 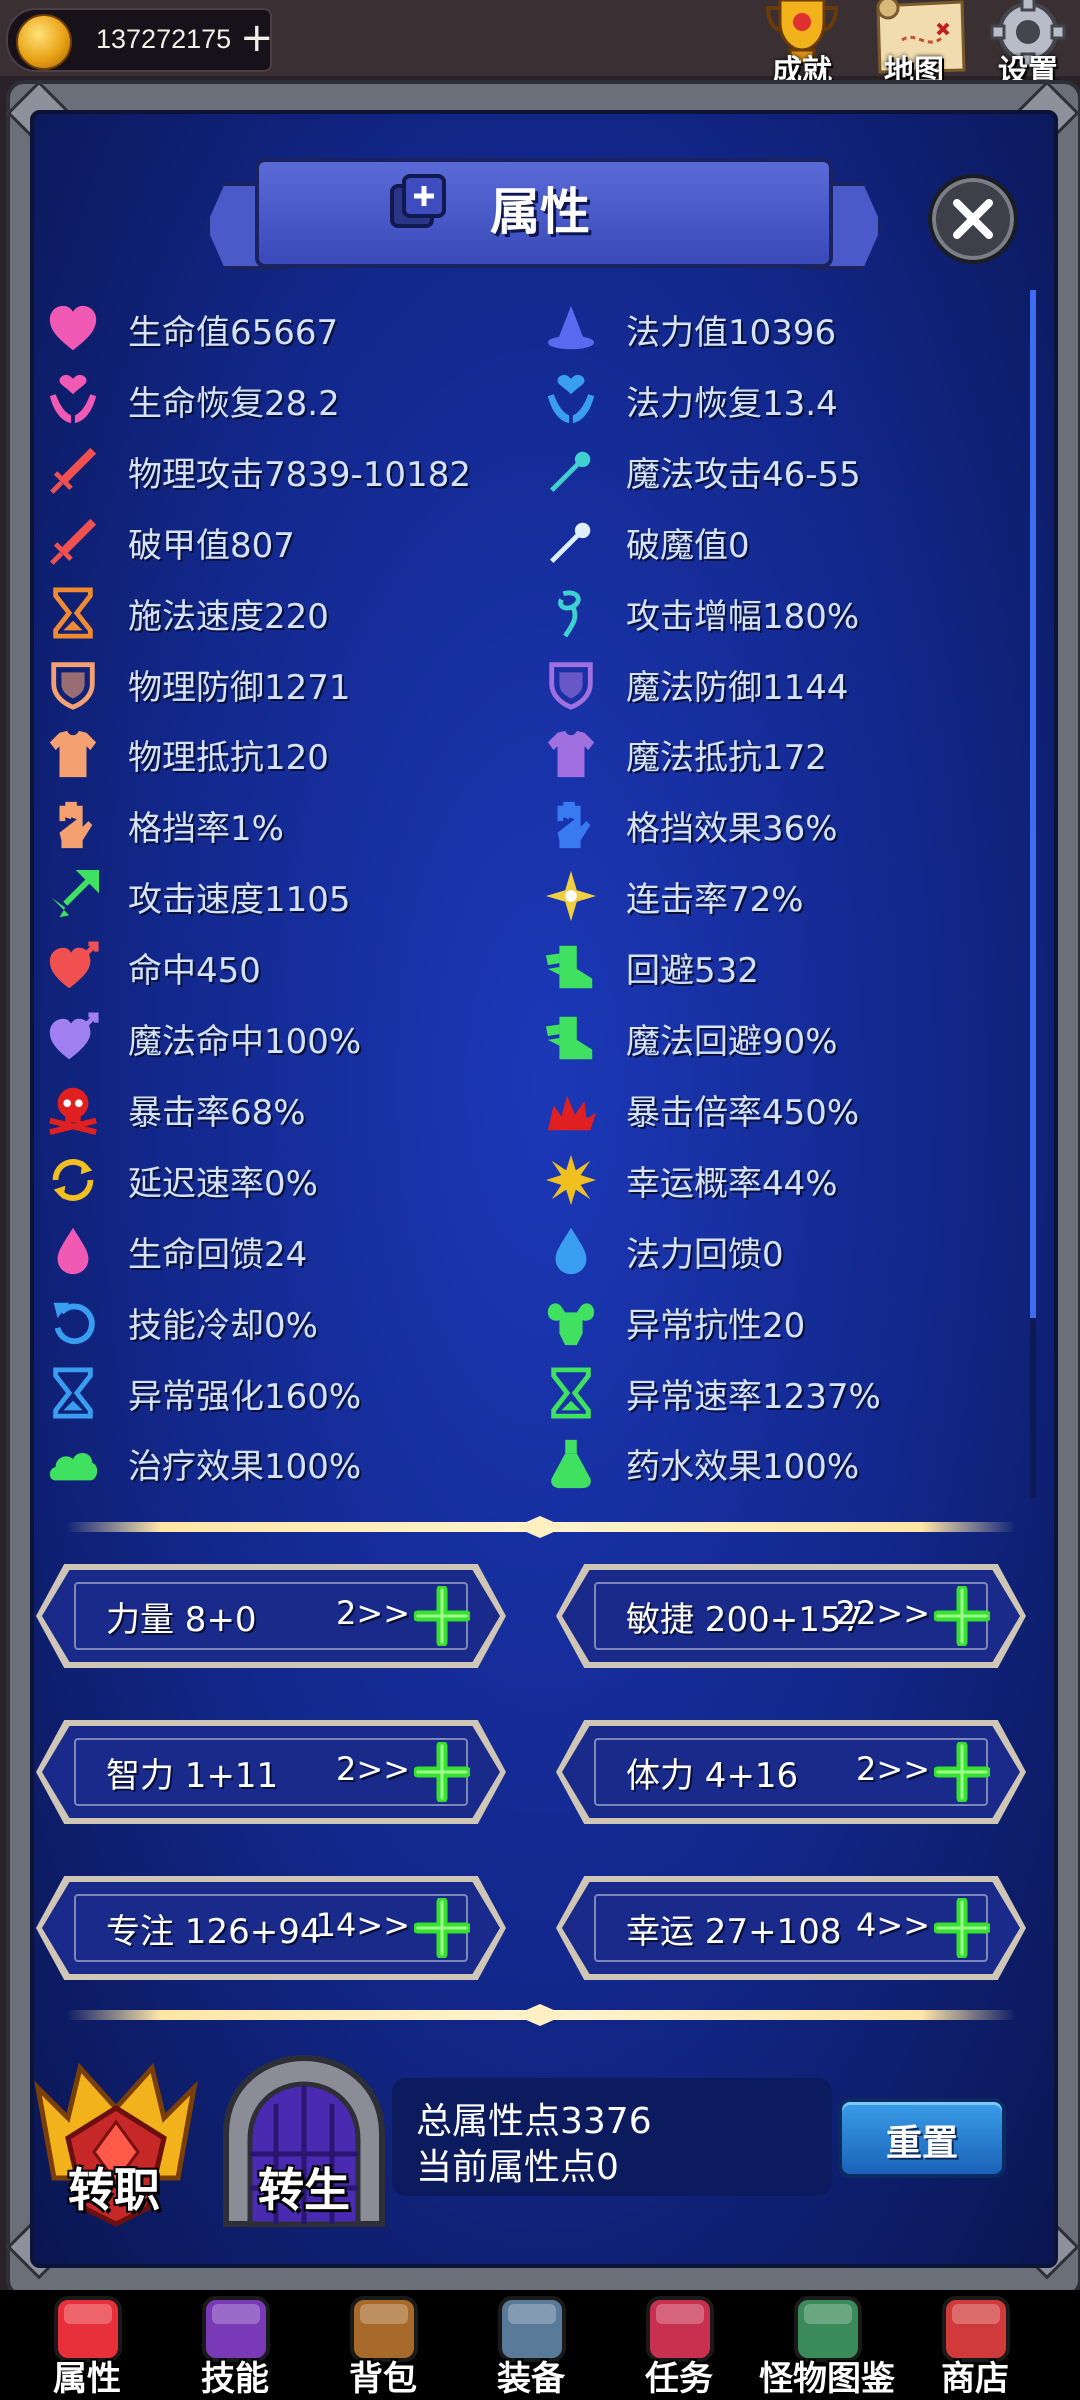 What do you see at coordinates (679, 2379) in the screenshot?
I see `nav-label: 任务` at bounding box center [679, 2379].